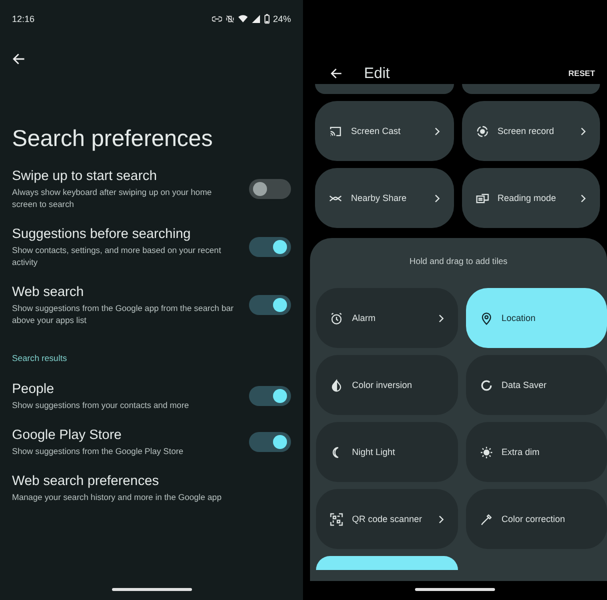 The image size is (607, 600). Describe the element at coordinates (486, 385) in the screenshot. I see `ring-icon` at that location.